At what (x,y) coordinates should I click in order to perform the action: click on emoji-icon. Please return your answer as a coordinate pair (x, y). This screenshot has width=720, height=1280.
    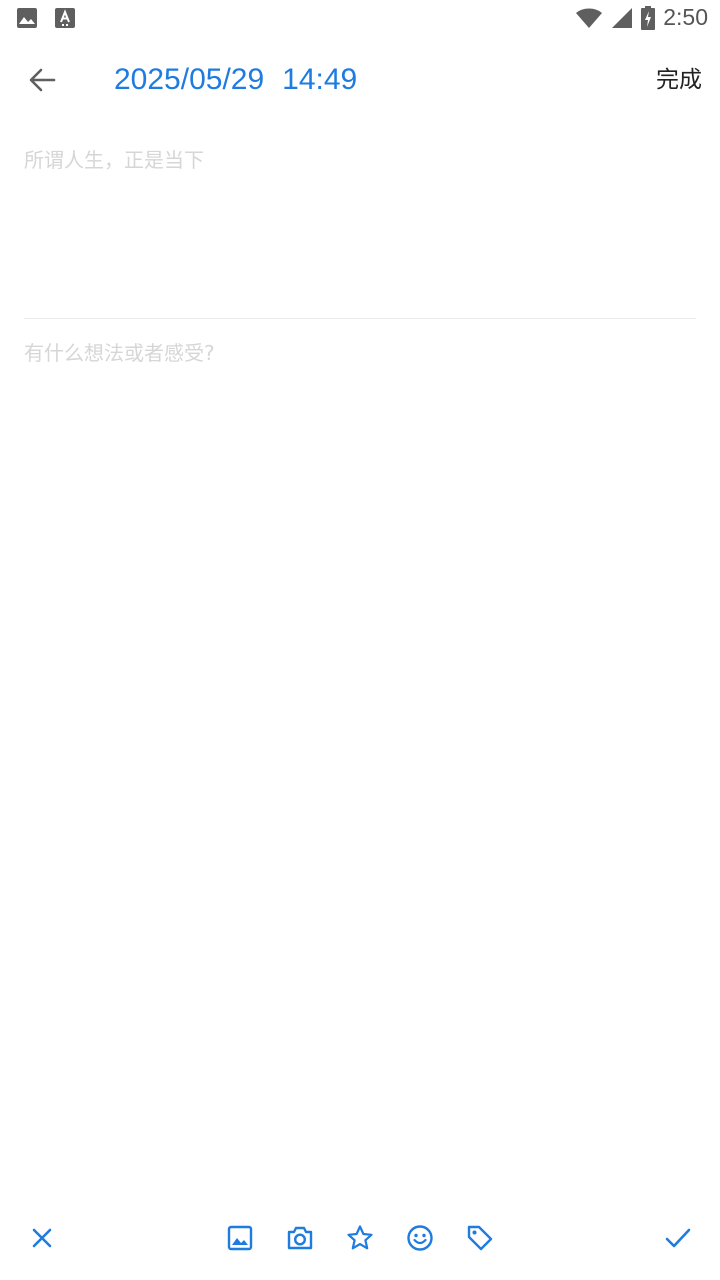
    Looking at the image, I should click on (420, 1238).